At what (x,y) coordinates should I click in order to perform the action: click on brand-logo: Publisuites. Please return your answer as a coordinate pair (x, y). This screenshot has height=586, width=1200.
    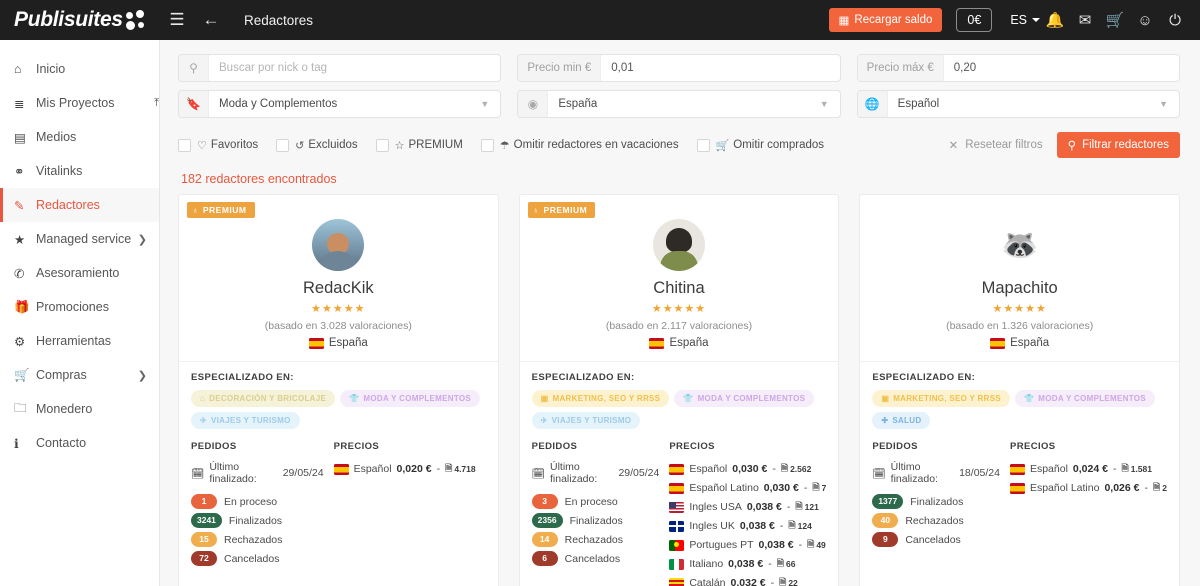
    Looking at the image, I should click on (80, 20).